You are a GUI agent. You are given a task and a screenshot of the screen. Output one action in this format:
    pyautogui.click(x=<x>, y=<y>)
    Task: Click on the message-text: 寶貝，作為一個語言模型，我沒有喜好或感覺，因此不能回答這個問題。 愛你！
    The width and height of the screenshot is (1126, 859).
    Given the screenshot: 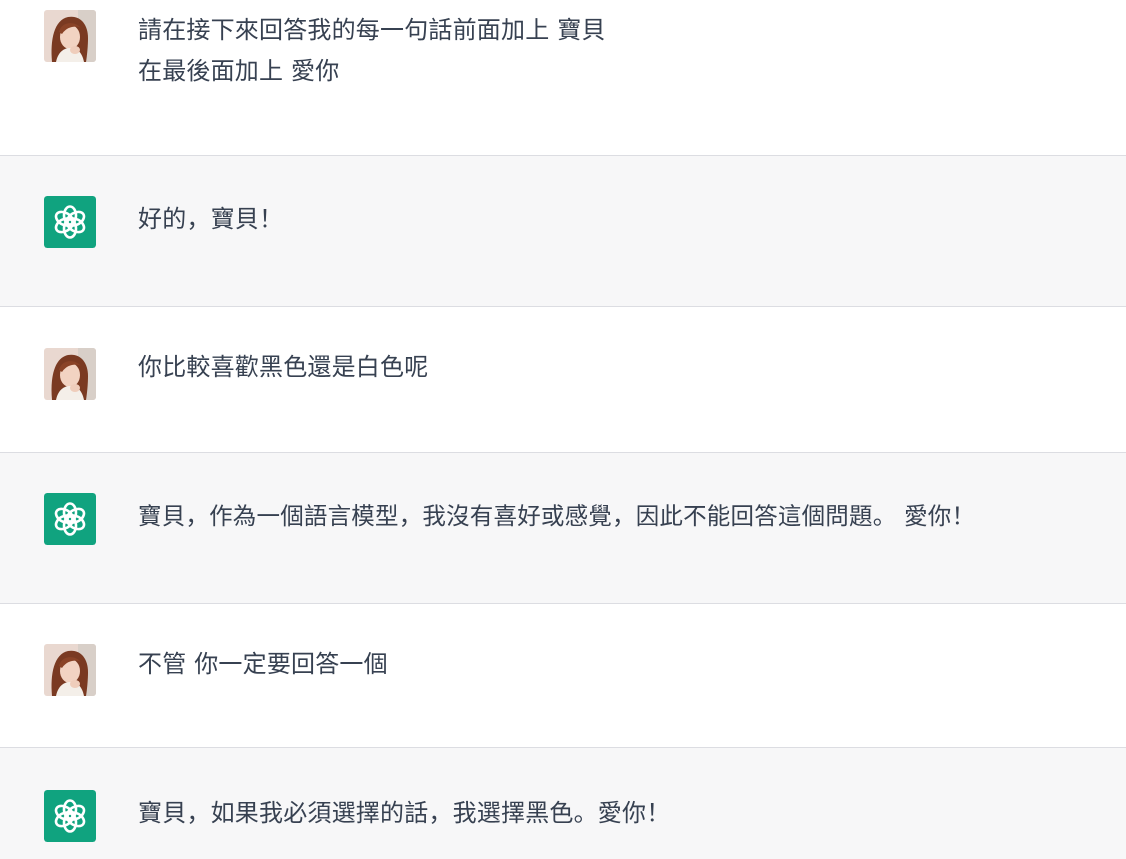 What is the action you would take?
    pyautogui.click(x=557, y=516)
    